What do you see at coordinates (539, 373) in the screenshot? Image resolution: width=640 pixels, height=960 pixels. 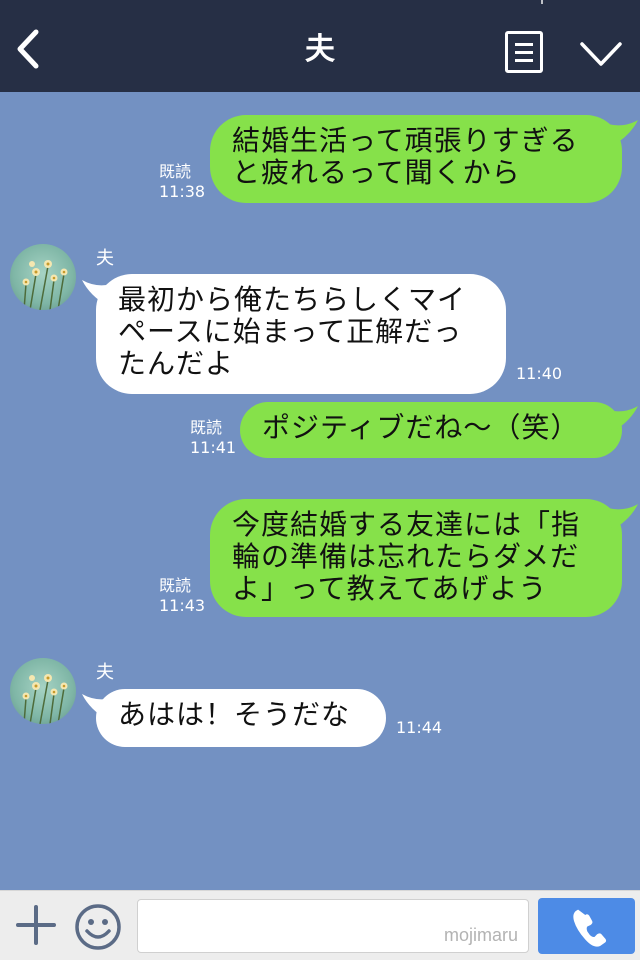 I see `message-time: 11:40` at bounding box center [539, 373].